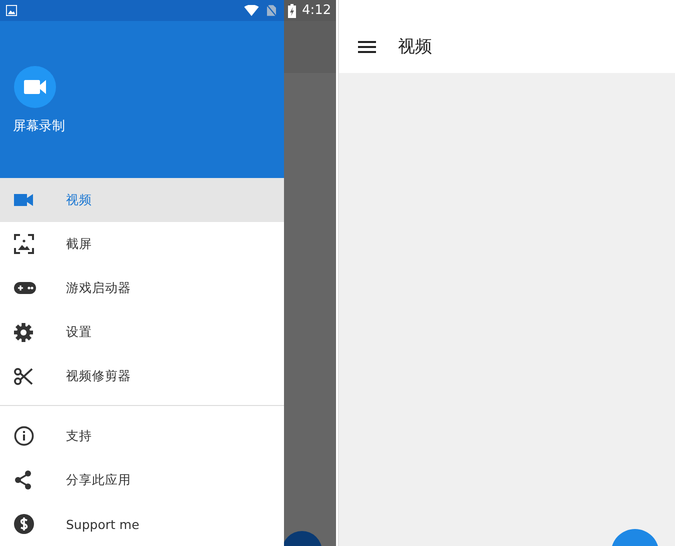  Describe the element at coordinates (23, 332) in the screenshot. I see `settings-icon` at that location.